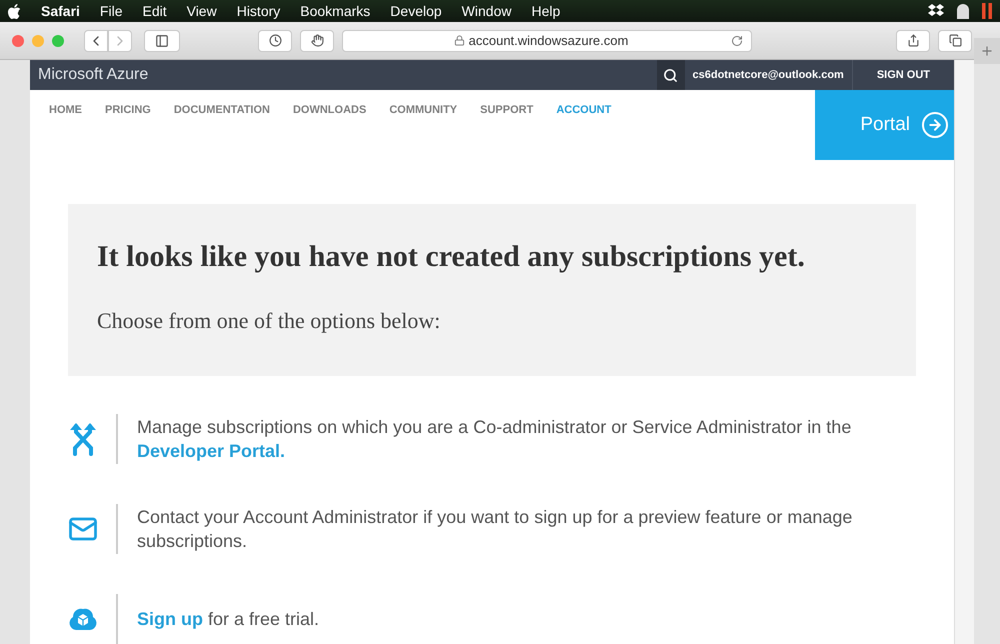  I want to click on nav-link: PRICING, so click(128, 109).